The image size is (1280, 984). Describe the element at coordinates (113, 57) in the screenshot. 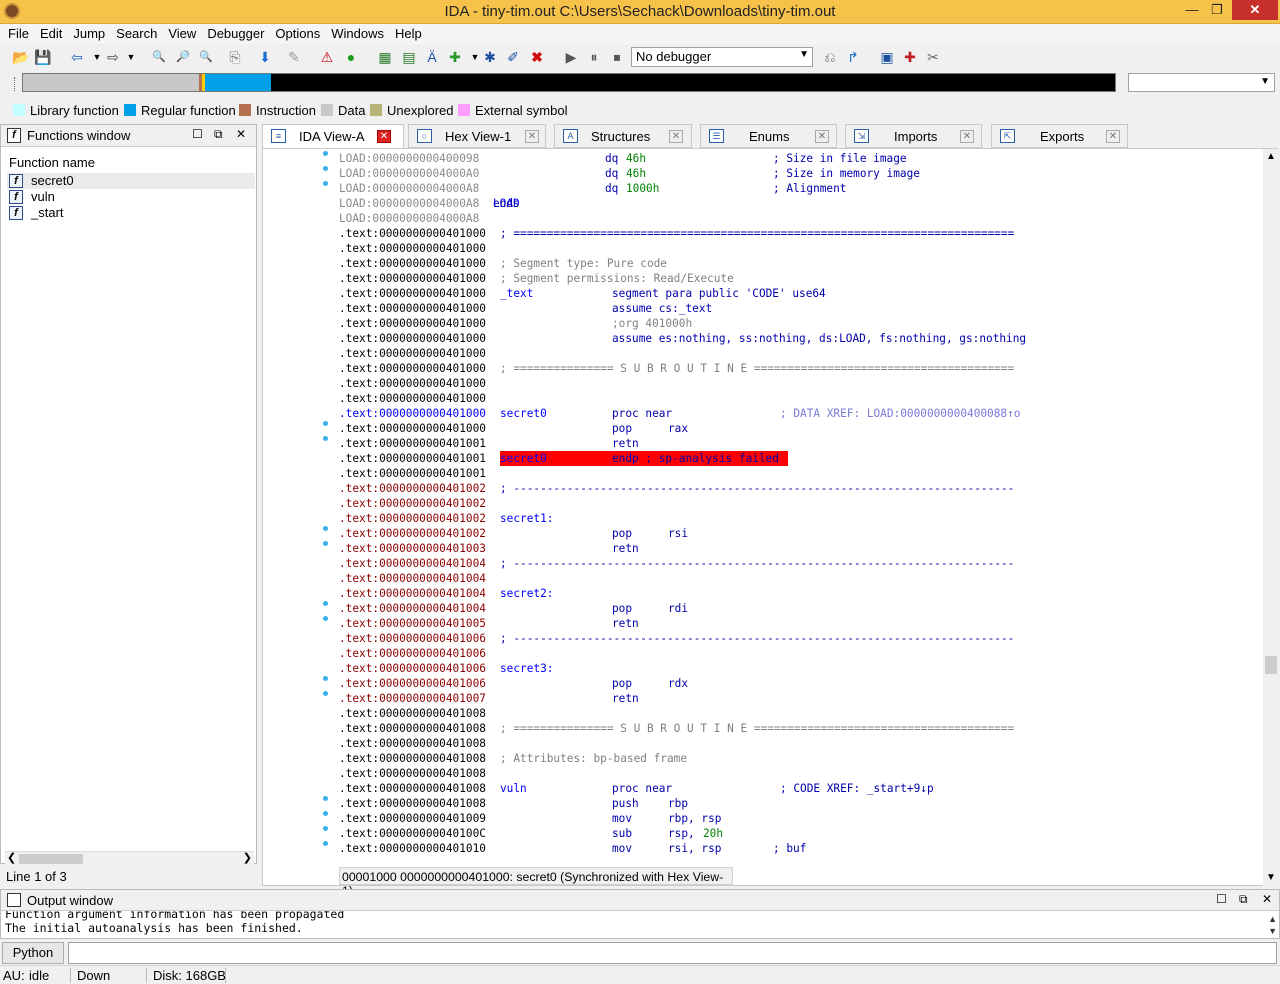

I see `forward-arrow-icon: ⇨` at that location.